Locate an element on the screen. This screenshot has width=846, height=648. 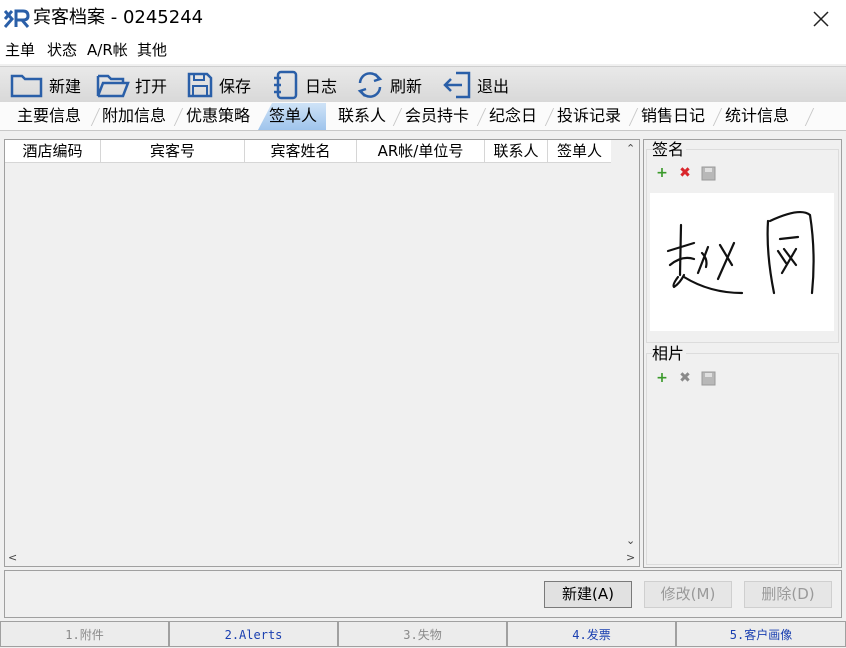
delete-photo-icon: ✖ is located at coordinates (685, 378).